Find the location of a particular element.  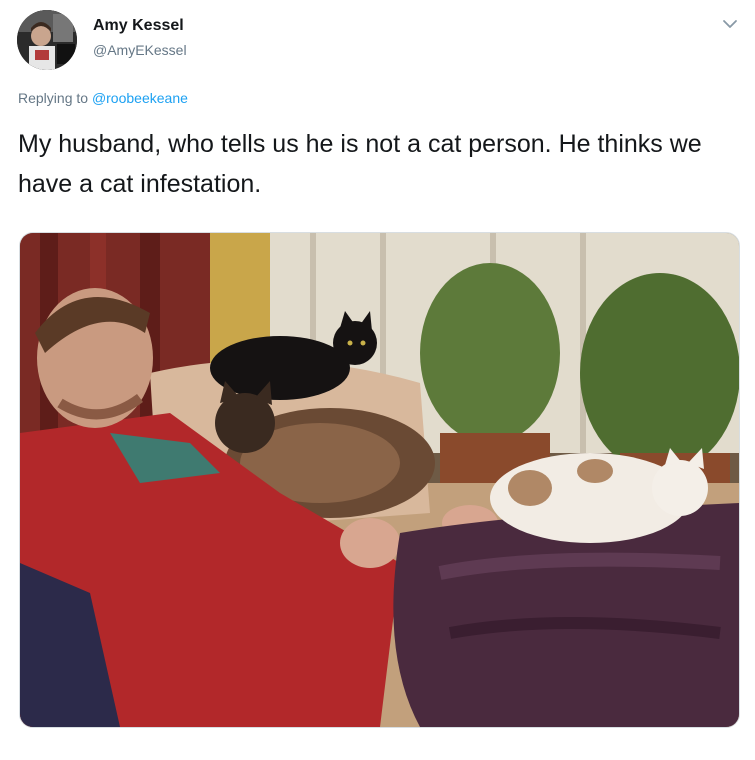

avatar is located at coordinates (47, 40).